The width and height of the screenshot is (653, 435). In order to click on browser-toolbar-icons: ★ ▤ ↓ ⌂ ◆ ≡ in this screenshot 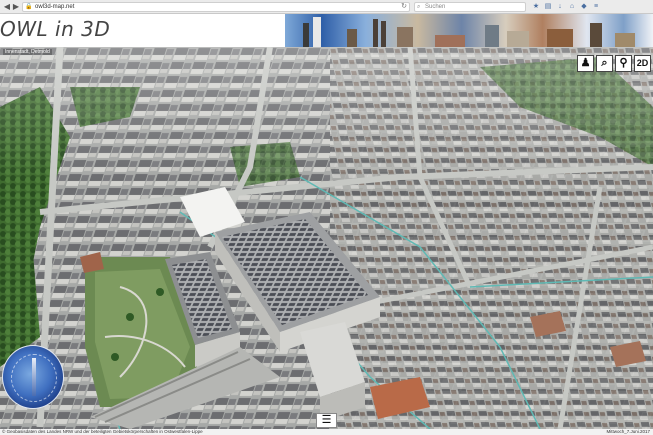, I will do `click(566, 7)`.